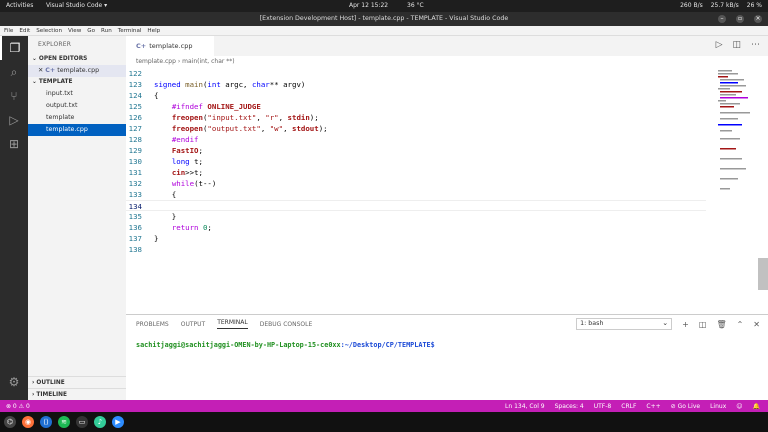 This screenshot has height=432, width=768. Describe the element at coordinates (721, 324) in the screenshot. I see `trash-icon: 🗑` at that location.